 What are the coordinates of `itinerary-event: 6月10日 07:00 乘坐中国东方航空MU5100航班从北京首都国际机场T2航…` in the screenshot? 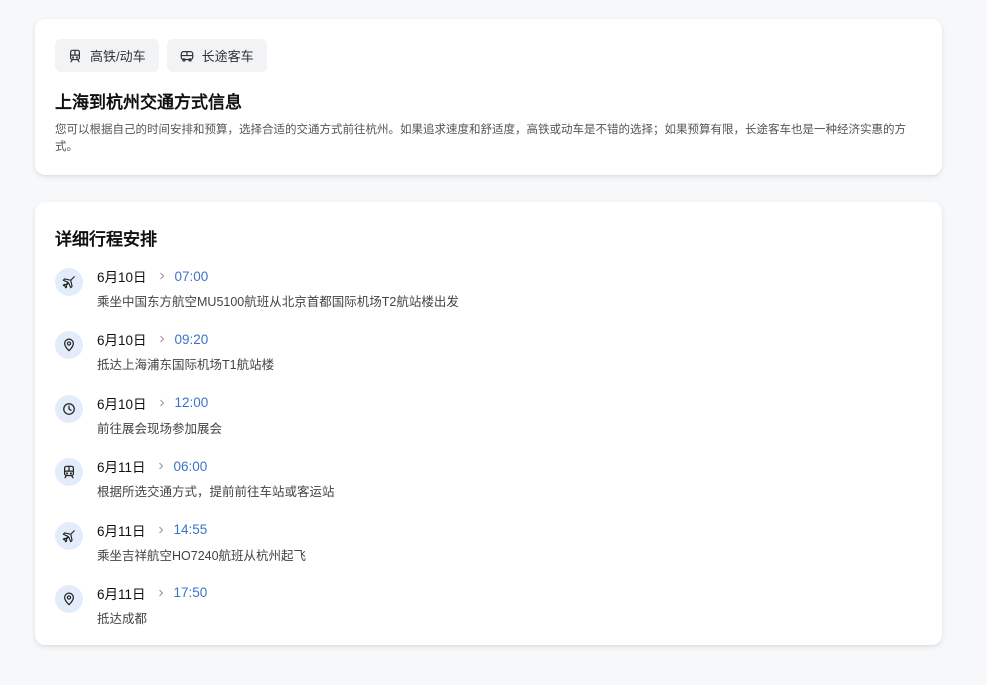 It's located at (488, 298).